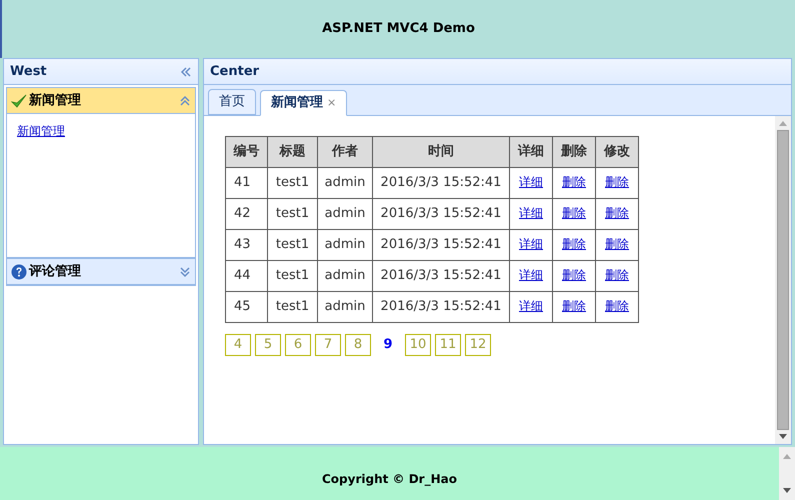  I want to click on table-cell: 43, so click(247, 245).